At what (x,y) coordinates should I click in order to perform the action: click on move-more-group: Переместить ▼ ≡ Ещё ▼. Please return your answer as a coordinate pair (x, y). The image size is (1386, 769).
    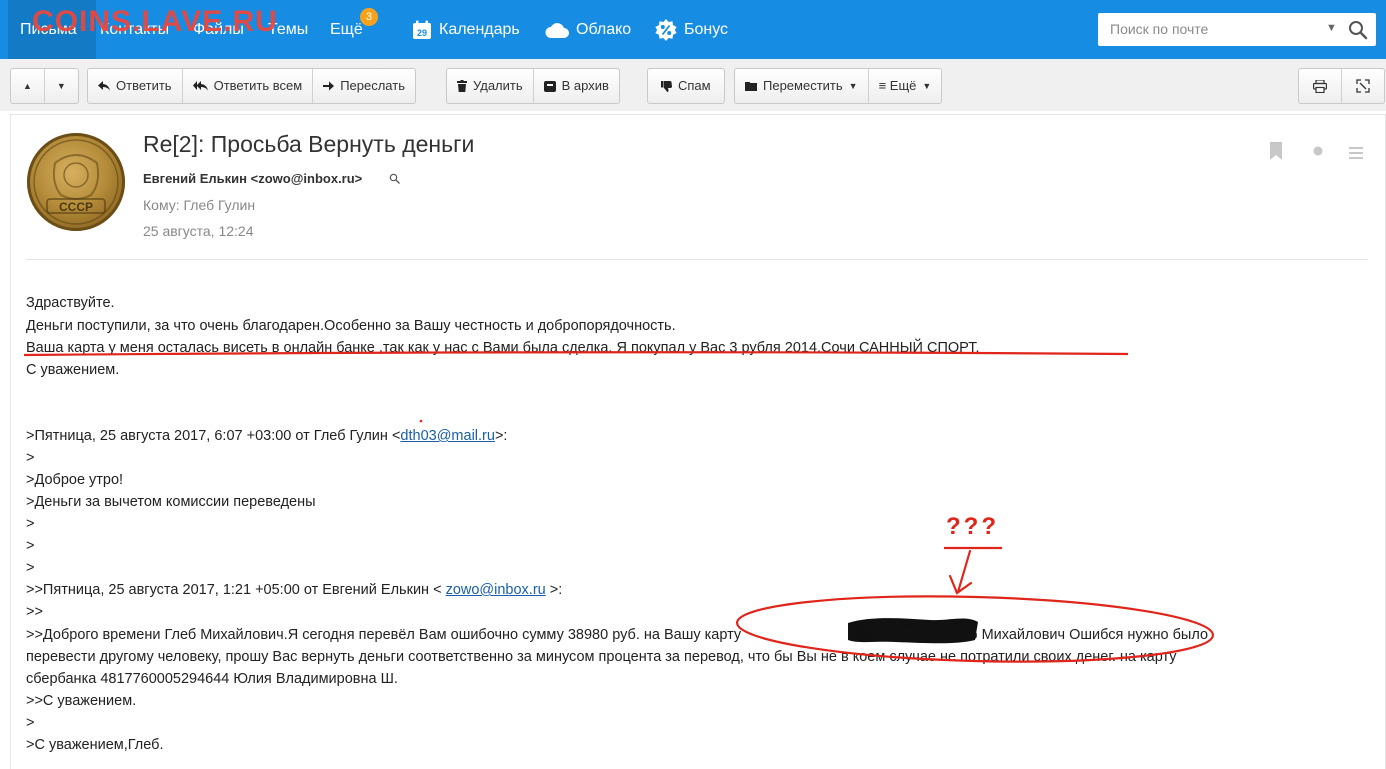
    Looking at the image, I should click on (838, 86).